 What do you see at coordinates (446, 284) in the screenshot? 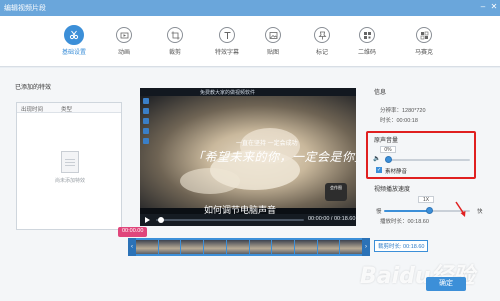
I see `ok-button: 确定` at bounding box center [446, 284].